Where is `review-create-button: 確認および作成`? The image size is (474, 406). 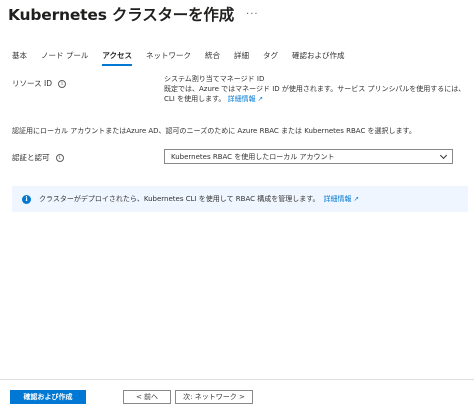
review-create-button: 確認および作成 is located at coordinates (48, 397).